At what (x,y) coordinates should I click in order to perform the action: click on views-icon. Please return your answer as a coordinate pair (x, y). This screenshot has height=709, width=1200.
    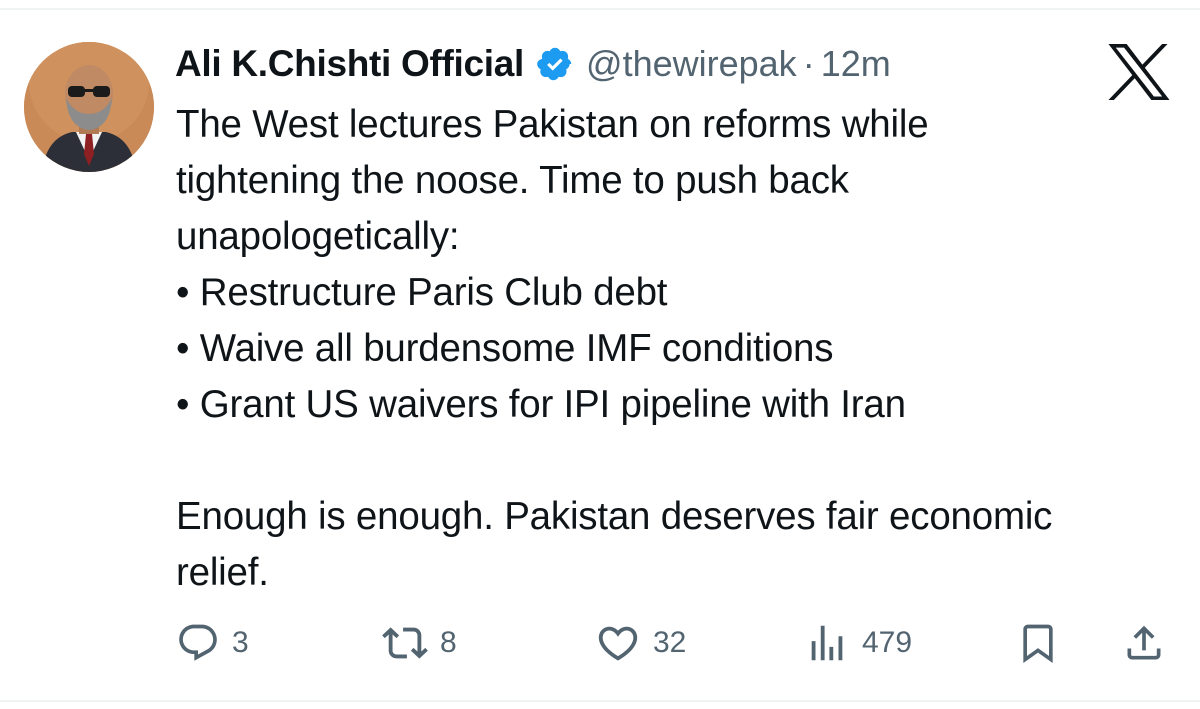
    Looking at the image, I should click on (827, 643).